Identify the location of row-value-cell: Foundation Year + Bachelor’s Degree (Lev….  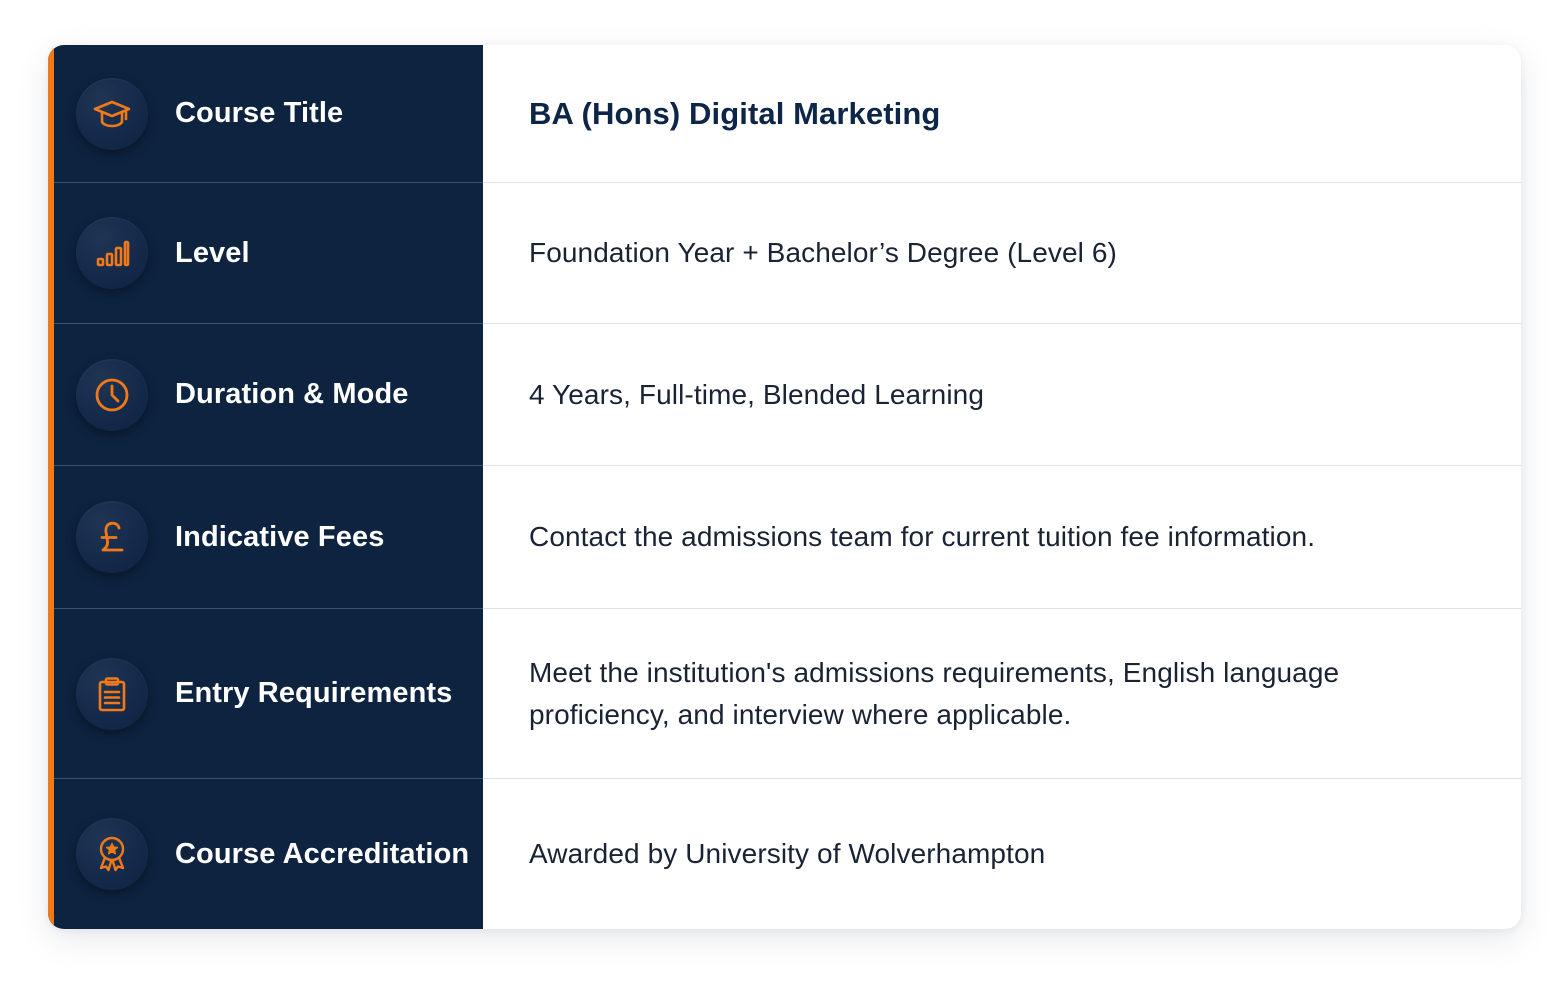
(1002, 252).